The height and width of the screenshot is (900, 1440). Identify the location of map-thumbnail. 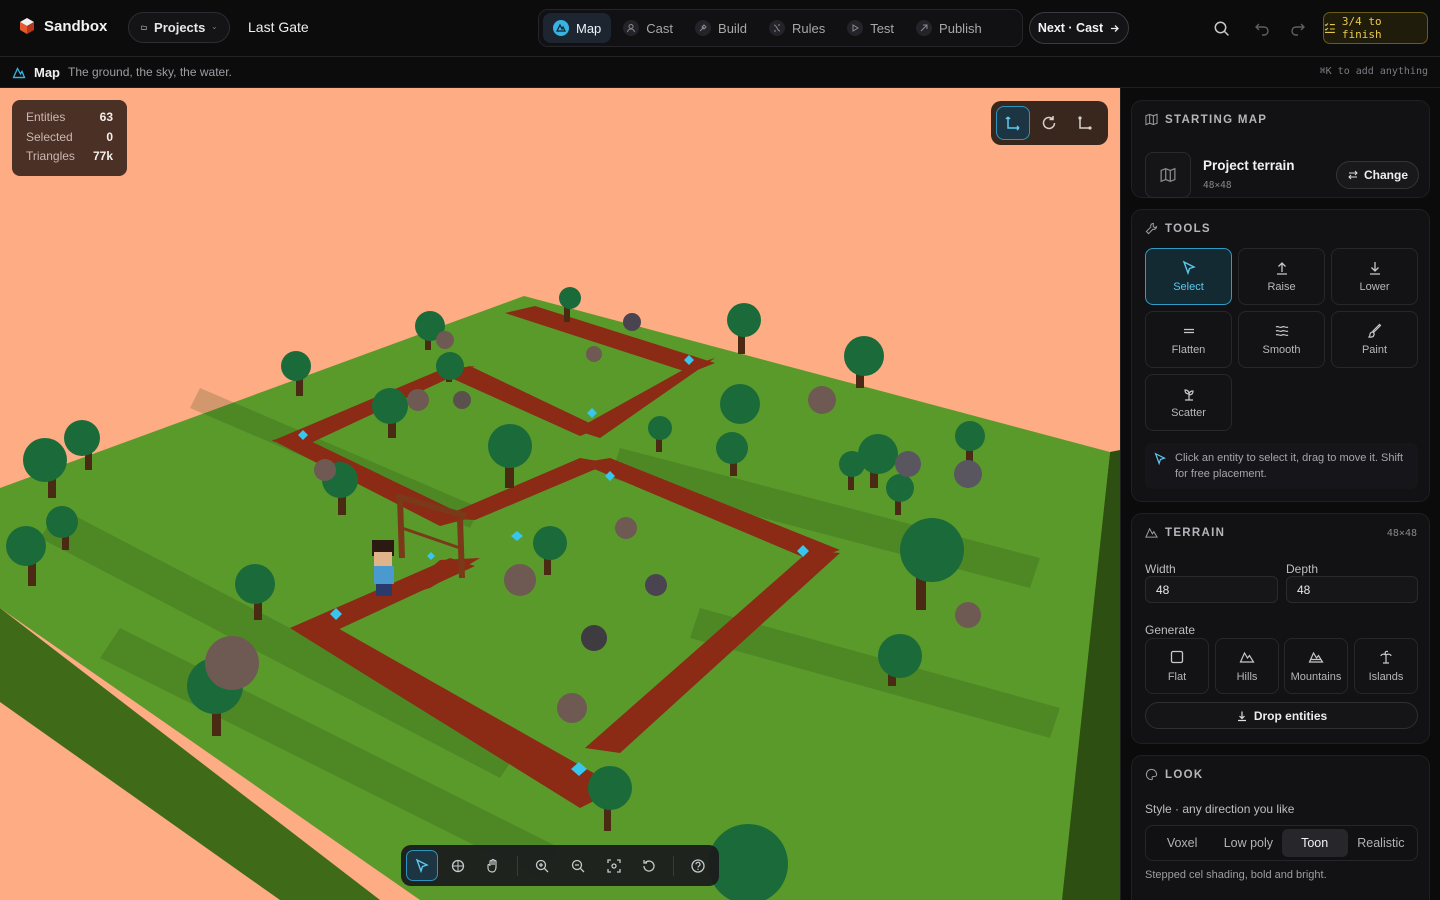
(1168, 175).